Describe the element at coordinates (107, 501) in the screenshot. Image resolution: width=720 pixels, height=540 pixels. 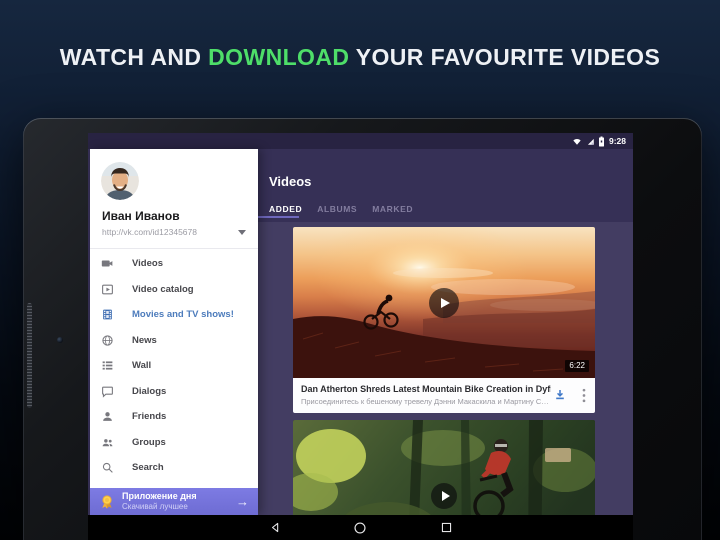
I see `medal-icon` at that location.